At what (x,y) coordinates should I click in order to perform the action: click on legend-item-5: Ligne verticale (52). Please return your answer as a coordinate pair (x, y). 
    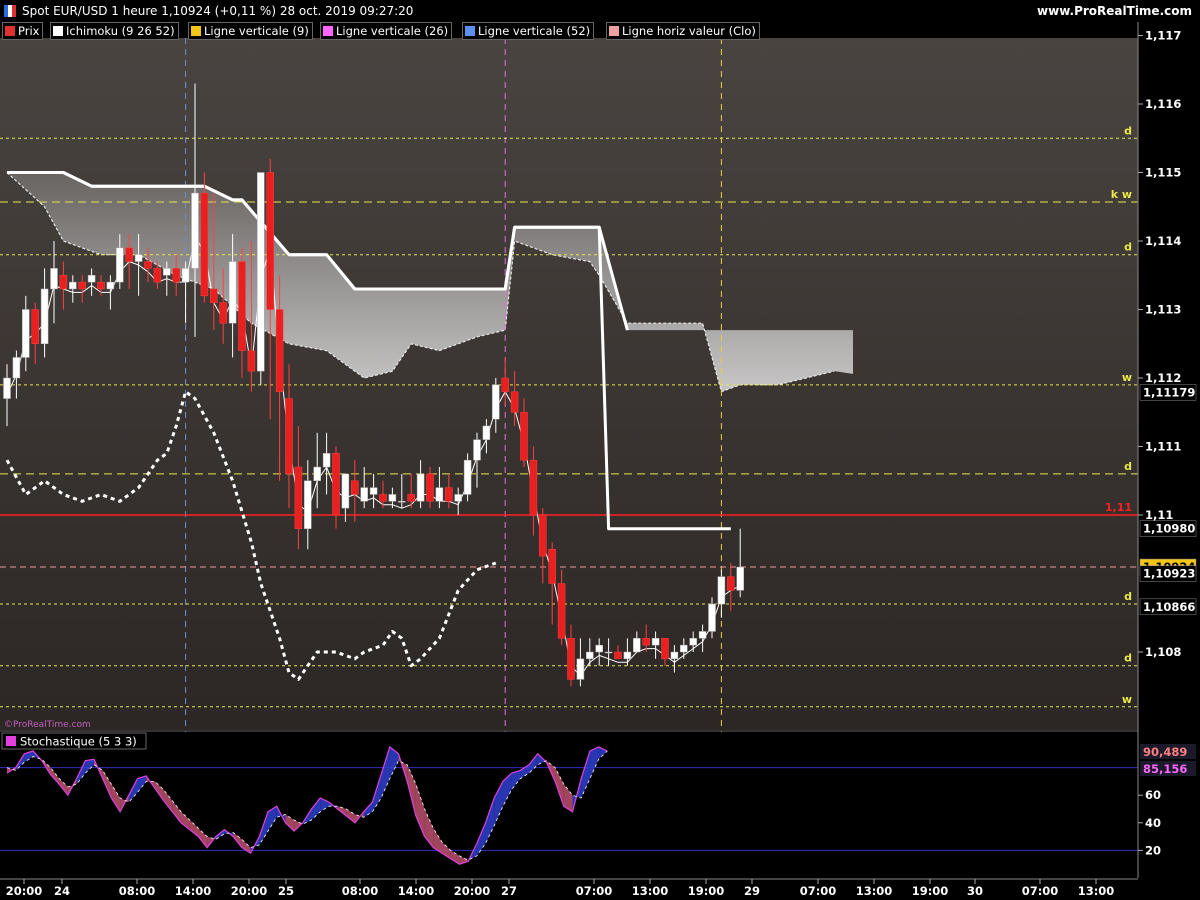
    Looking at the image, I should click on (528, 31).